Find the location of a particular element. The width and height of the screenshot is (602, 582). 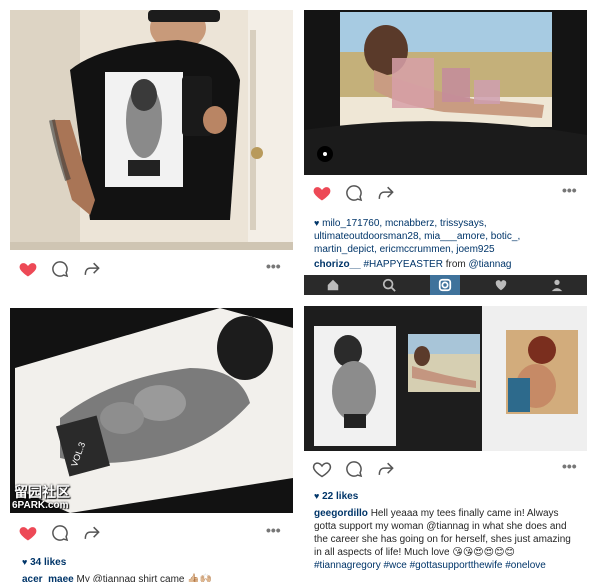

profile-icon is located at coordinates (557, 285).